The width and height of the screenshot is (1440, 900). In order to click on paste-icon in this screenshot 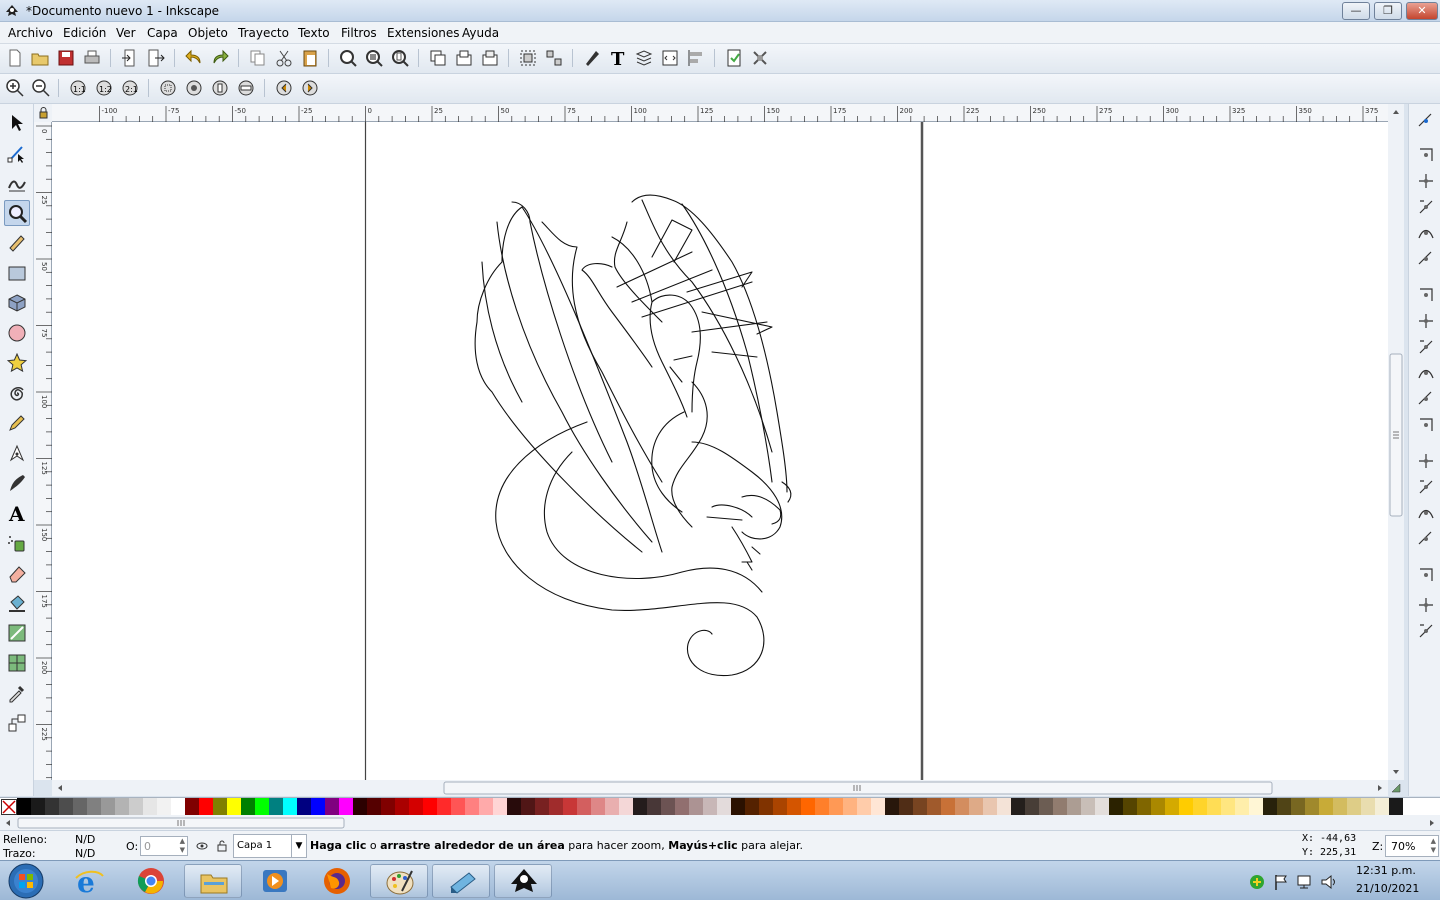, I will do `click(310, 58)`.